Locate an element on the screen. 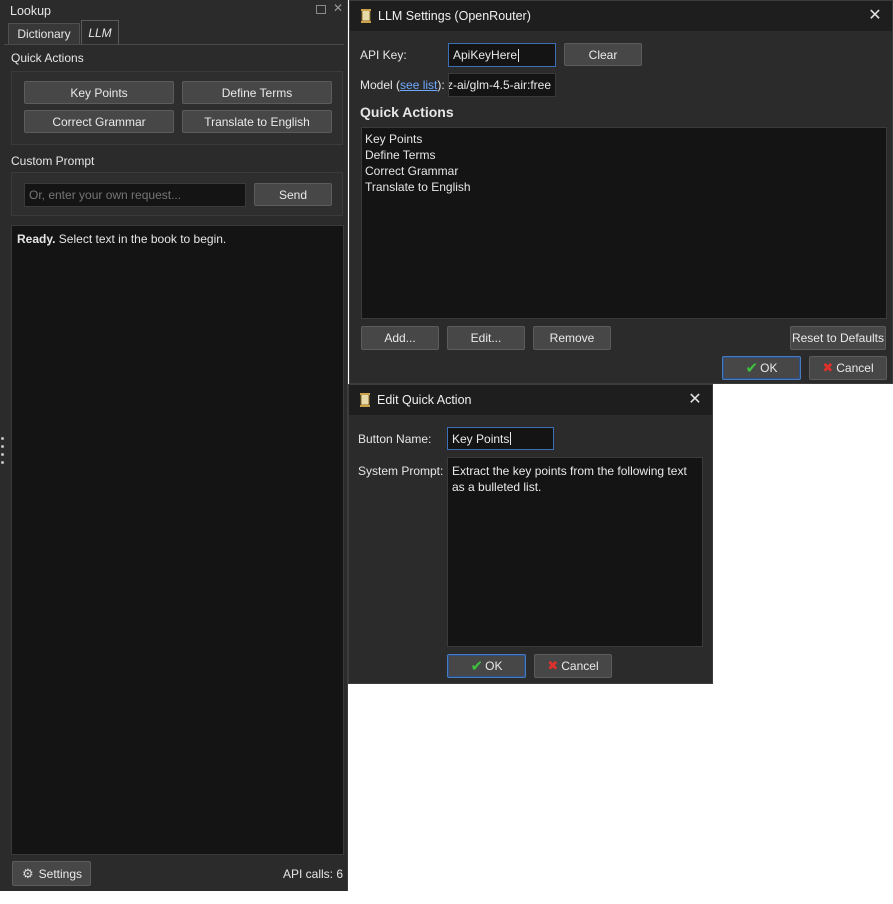 This screenshot has height=904, width=893. model-value: z-ai/glm-4.5-air:free is located at coordinates (499, 85).